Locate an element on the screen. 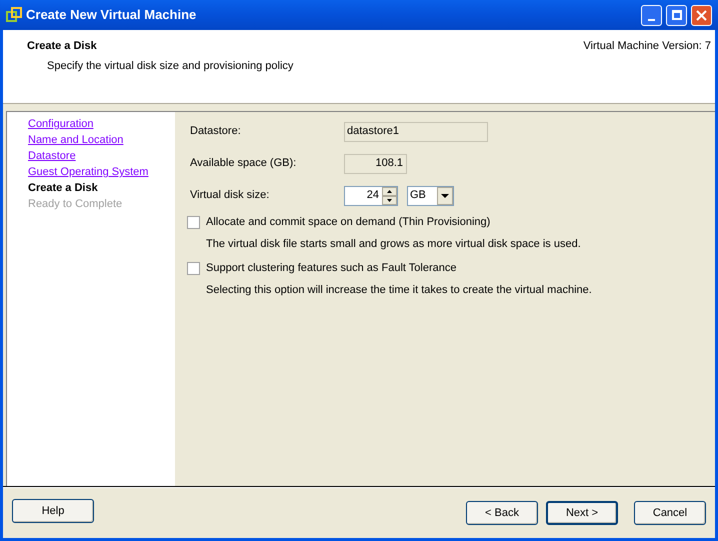 This screenshot has width=718, height=541. back-button: < Back is located at coordinates (502, 513).